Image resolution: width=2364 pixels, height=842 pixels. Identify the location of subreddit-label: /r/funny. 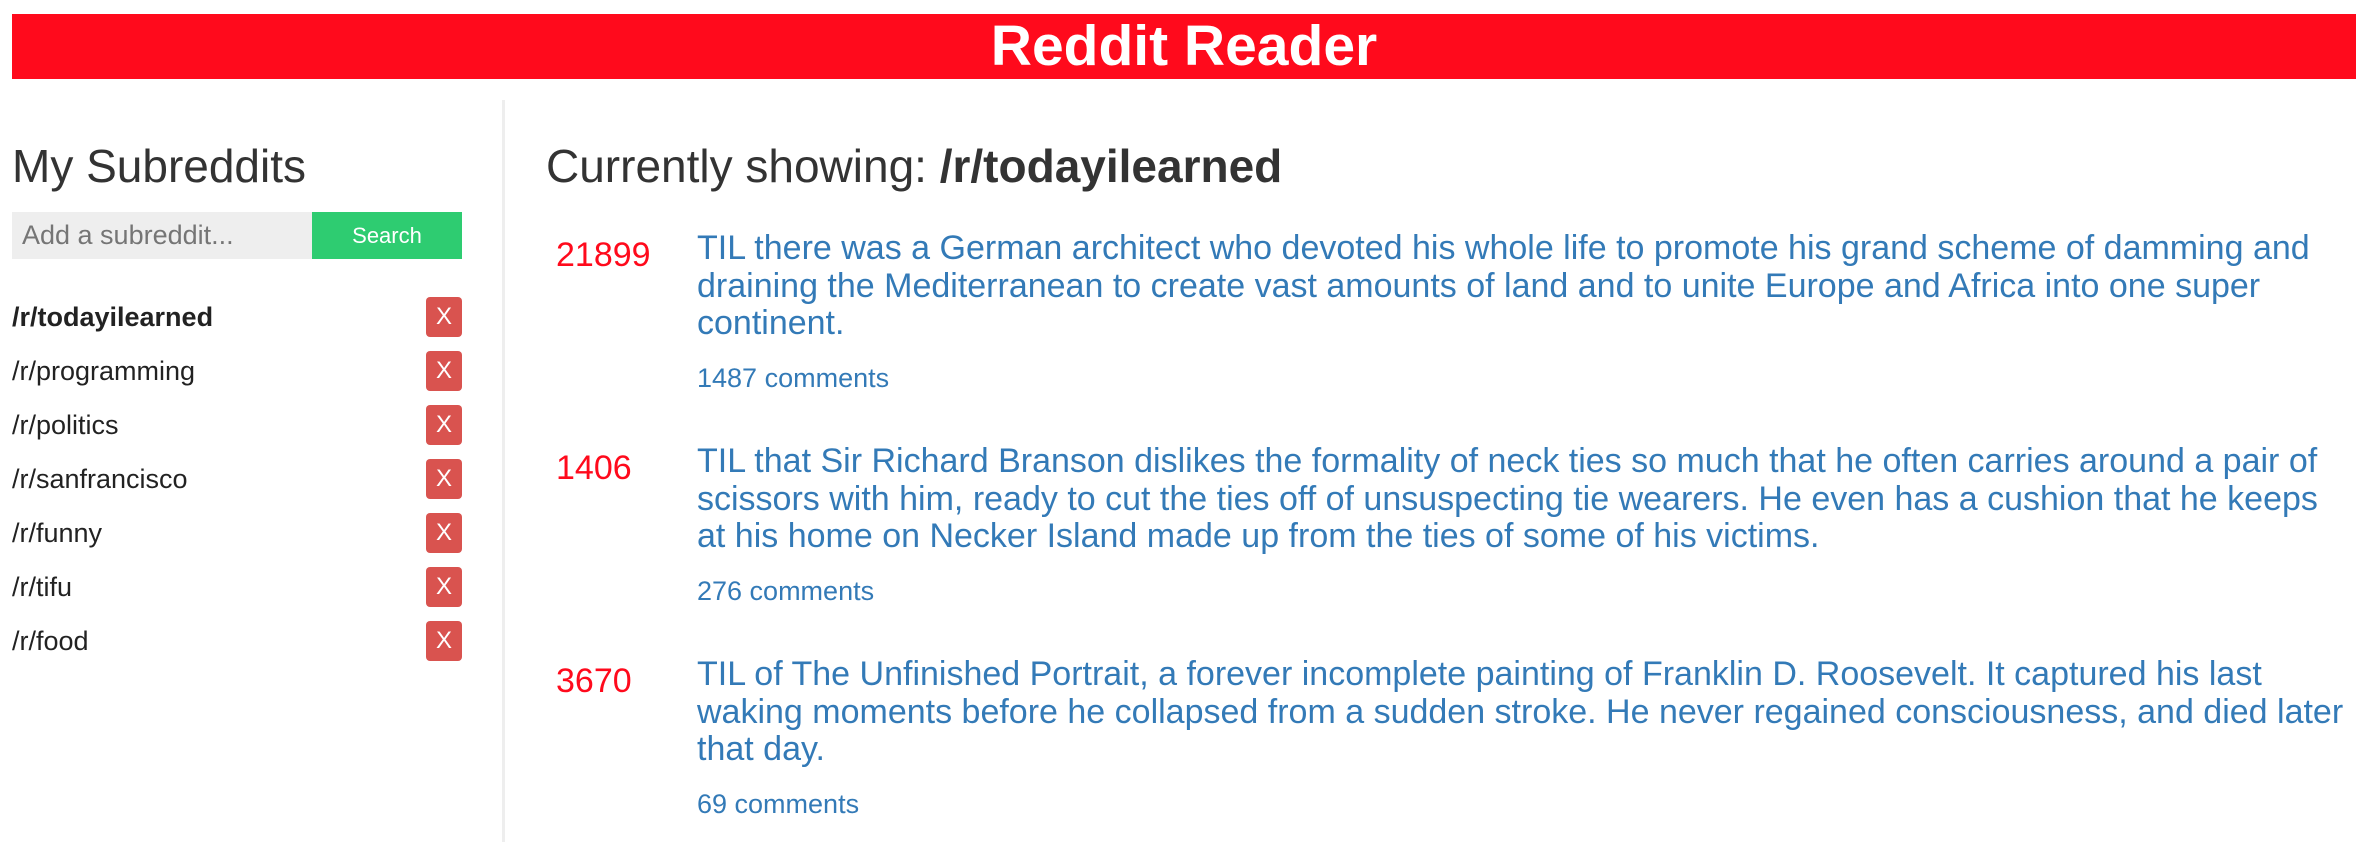
(57, 532).